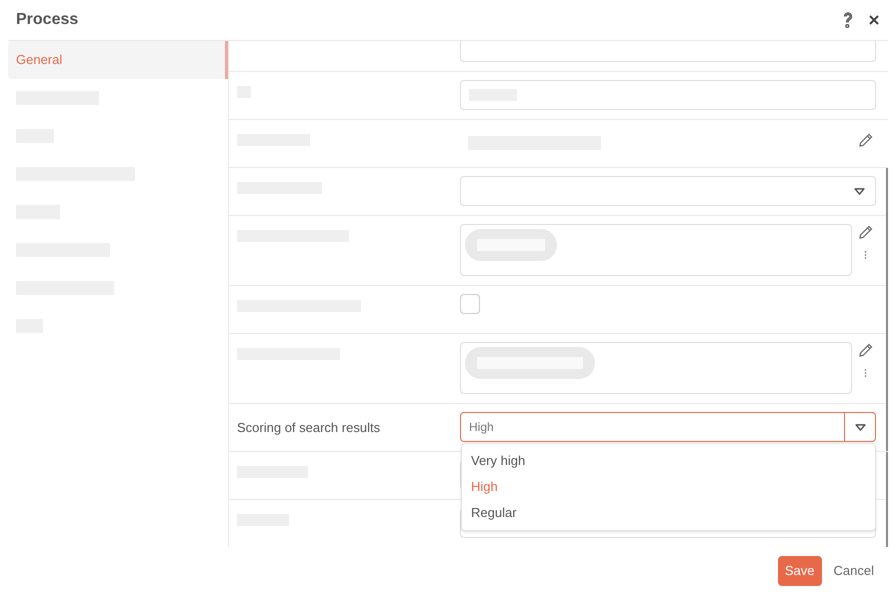  Describe the element at coordinates (48, 20) in the screenshot. I see `dialog-title: Process` at that location.